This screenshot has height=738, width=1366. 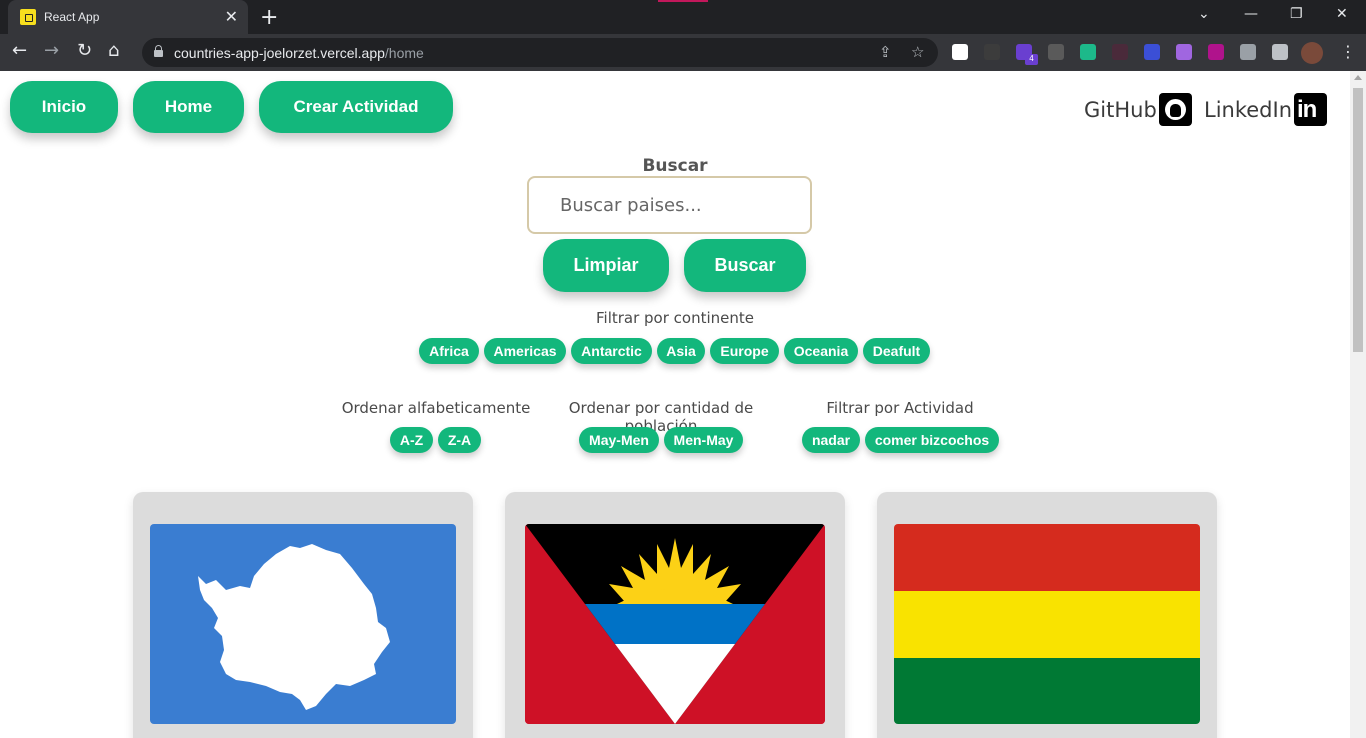 What do you see at coordinates (1280, 52) in the screenshot?
I see `side-panel-icon` at bounding box center [1280, 52].